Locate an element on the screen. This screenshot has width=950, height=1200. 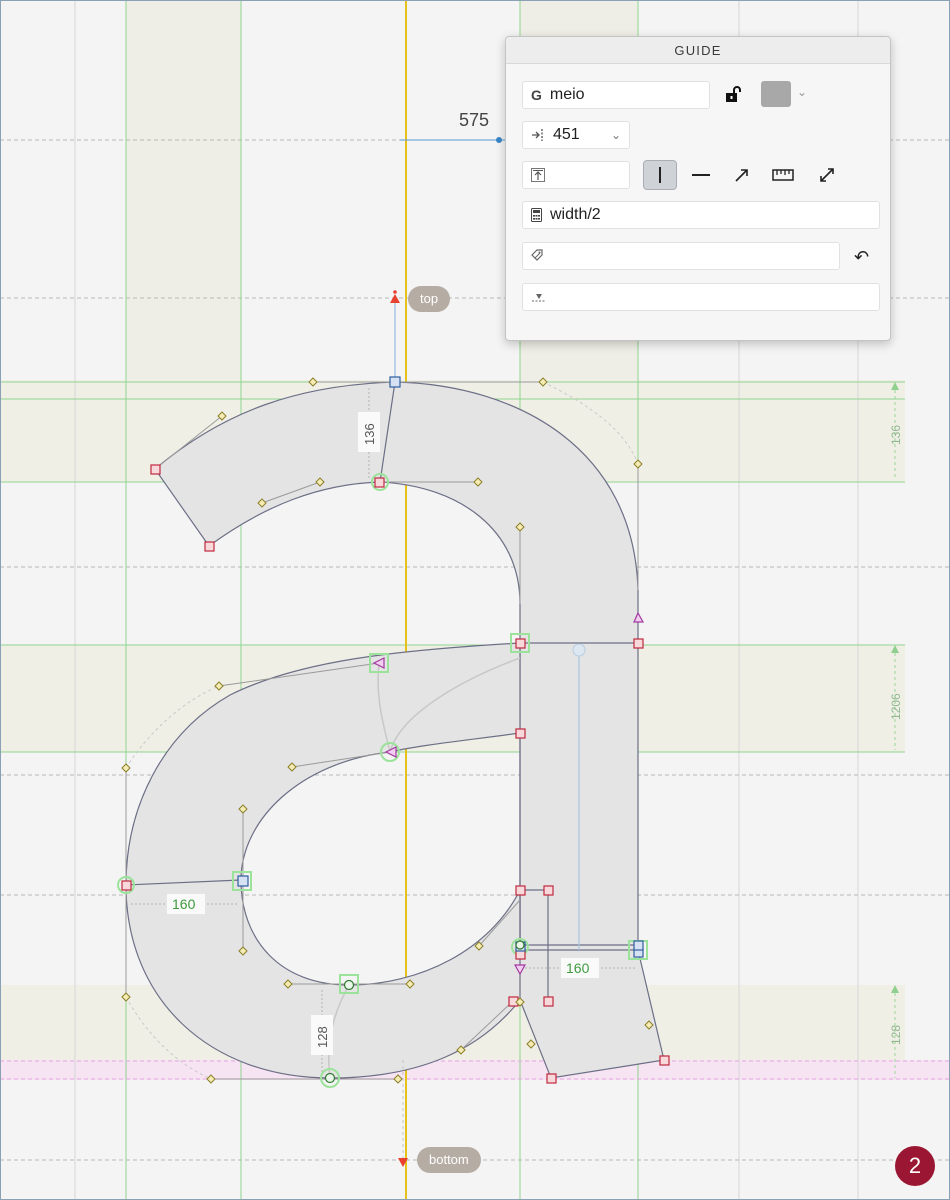
handle-point is located at coordinates (126, 768).